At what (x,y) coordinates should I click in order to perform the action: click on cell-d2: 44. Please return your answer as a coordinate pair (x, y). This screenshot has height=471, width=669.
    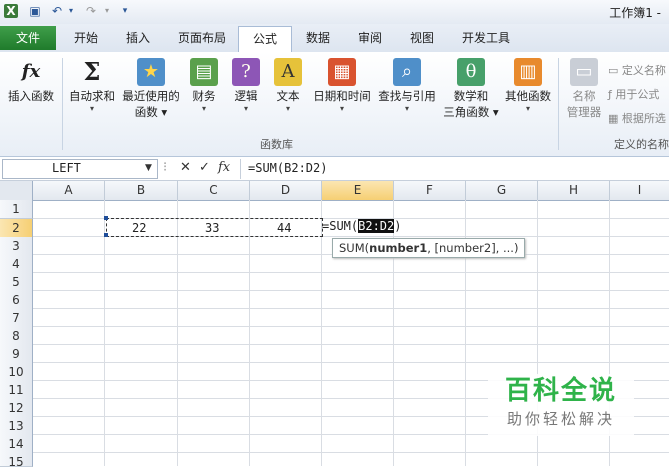
    Looking at the image, I should click on (284, 228).